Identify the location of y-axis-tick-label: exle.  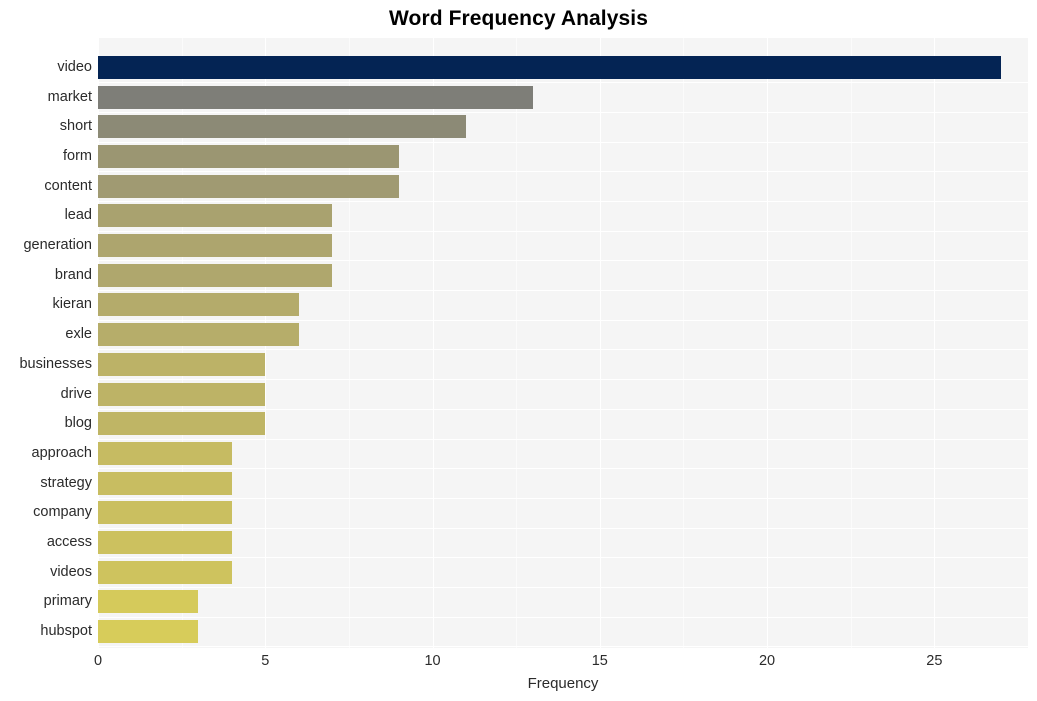
(78, 334).